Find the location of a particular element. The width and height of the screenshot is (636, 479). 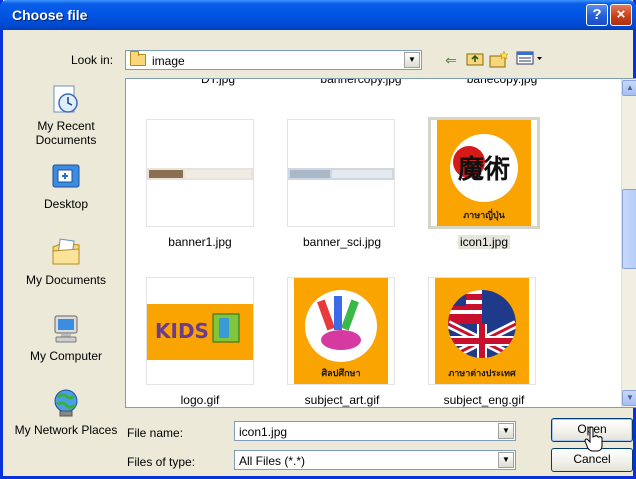

up-folder-icon is located at coordinates (475, 60).